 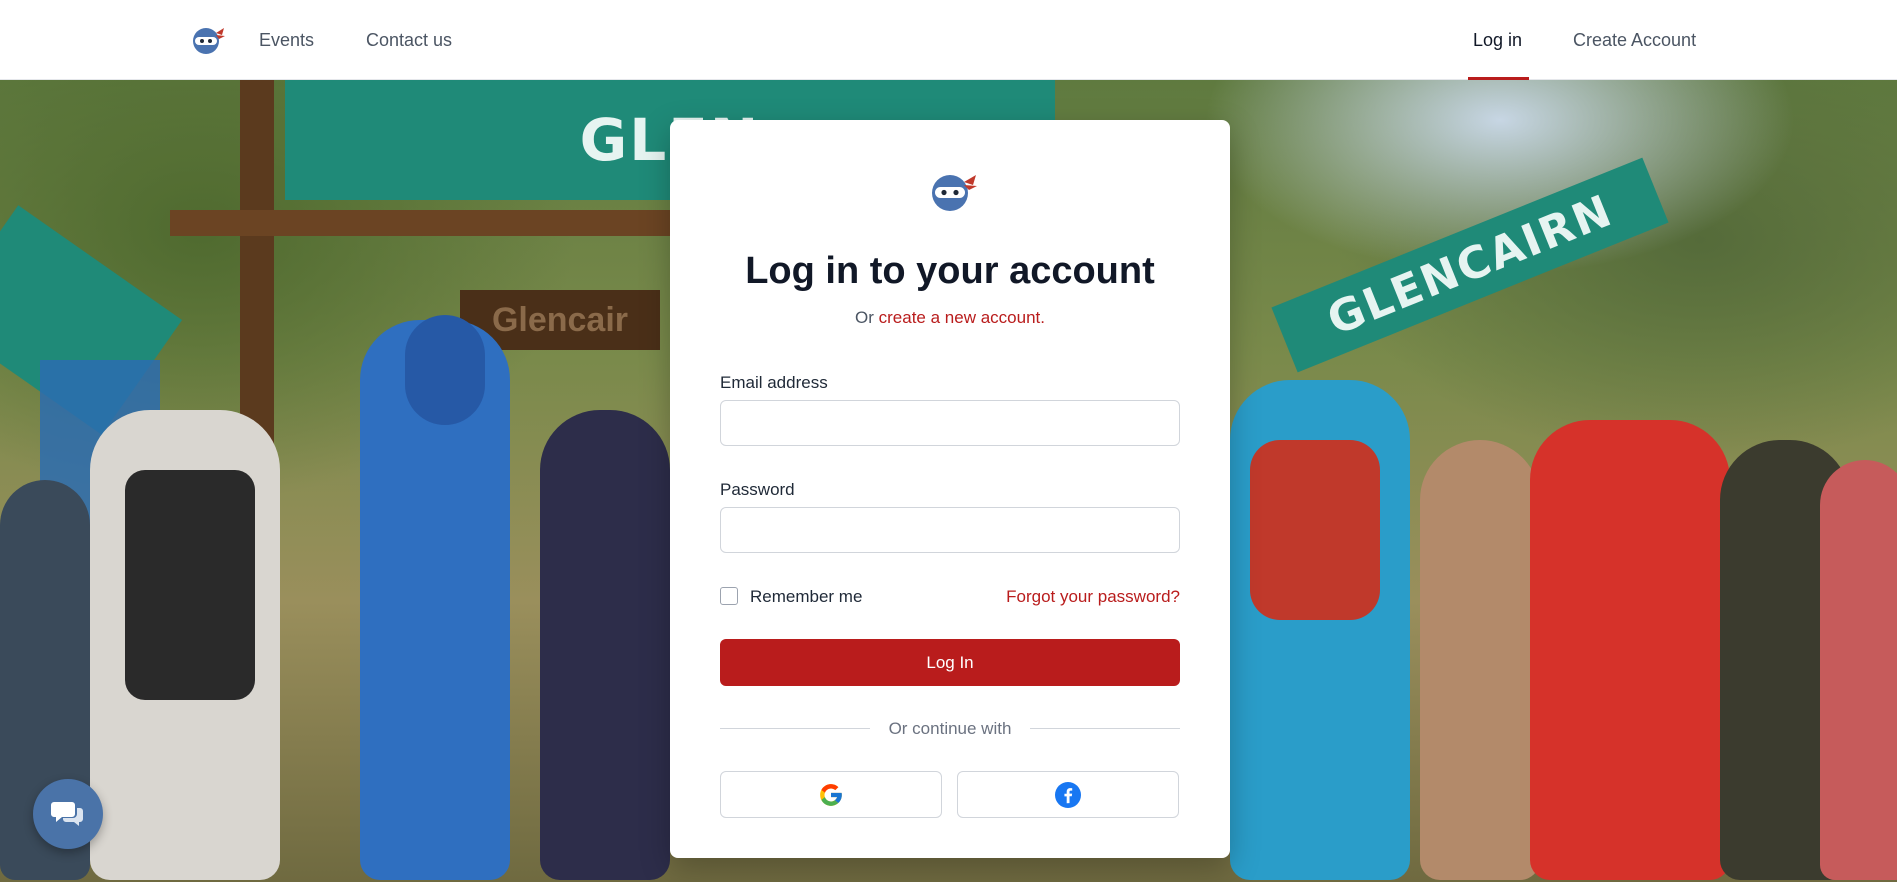 I want to click on signup-prompt-prefix: Or, so click(x=867, y=317).